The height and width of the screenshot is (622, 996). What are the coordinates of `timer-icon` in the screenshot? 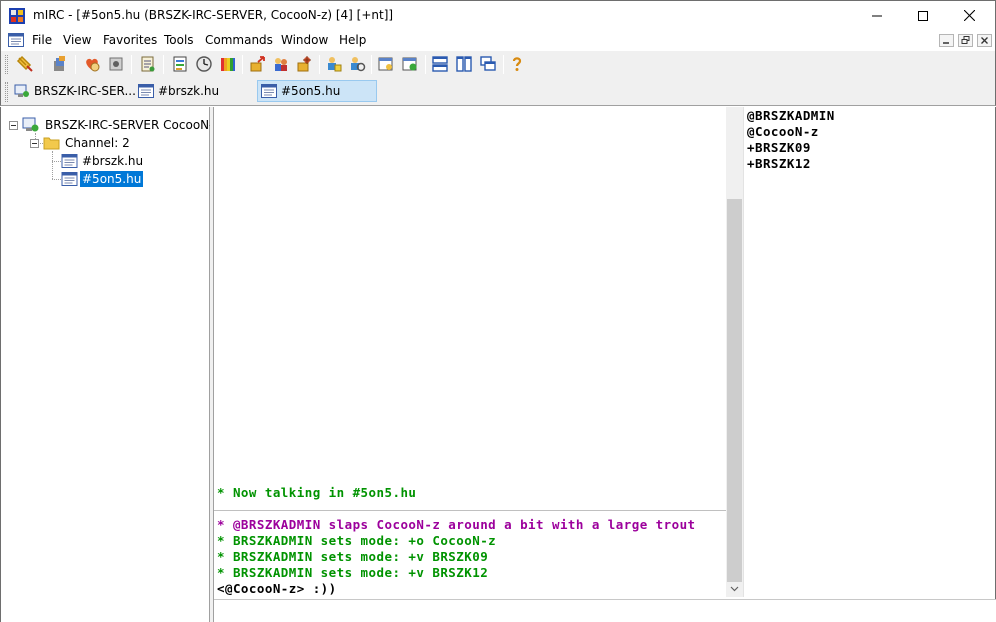 It's located at (204, 64).